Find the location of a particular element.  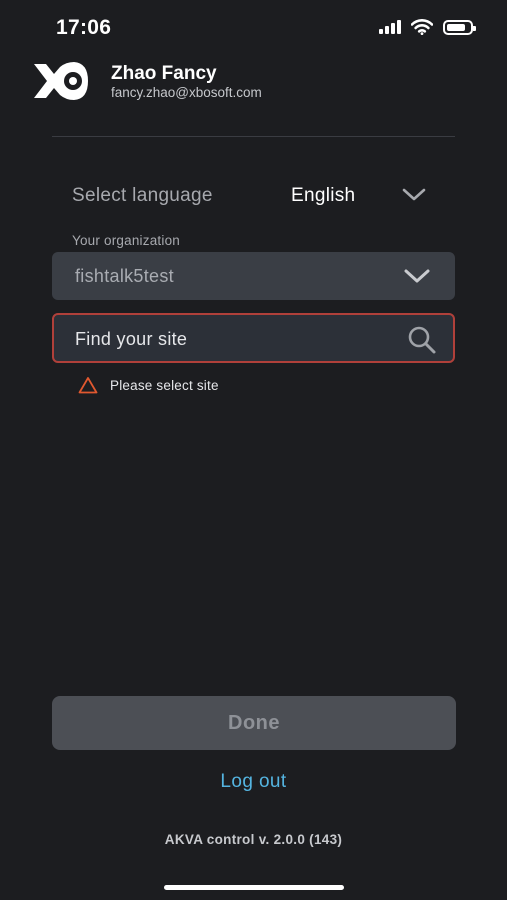

status-time: 17:06 is located at coordinates (84, 27).